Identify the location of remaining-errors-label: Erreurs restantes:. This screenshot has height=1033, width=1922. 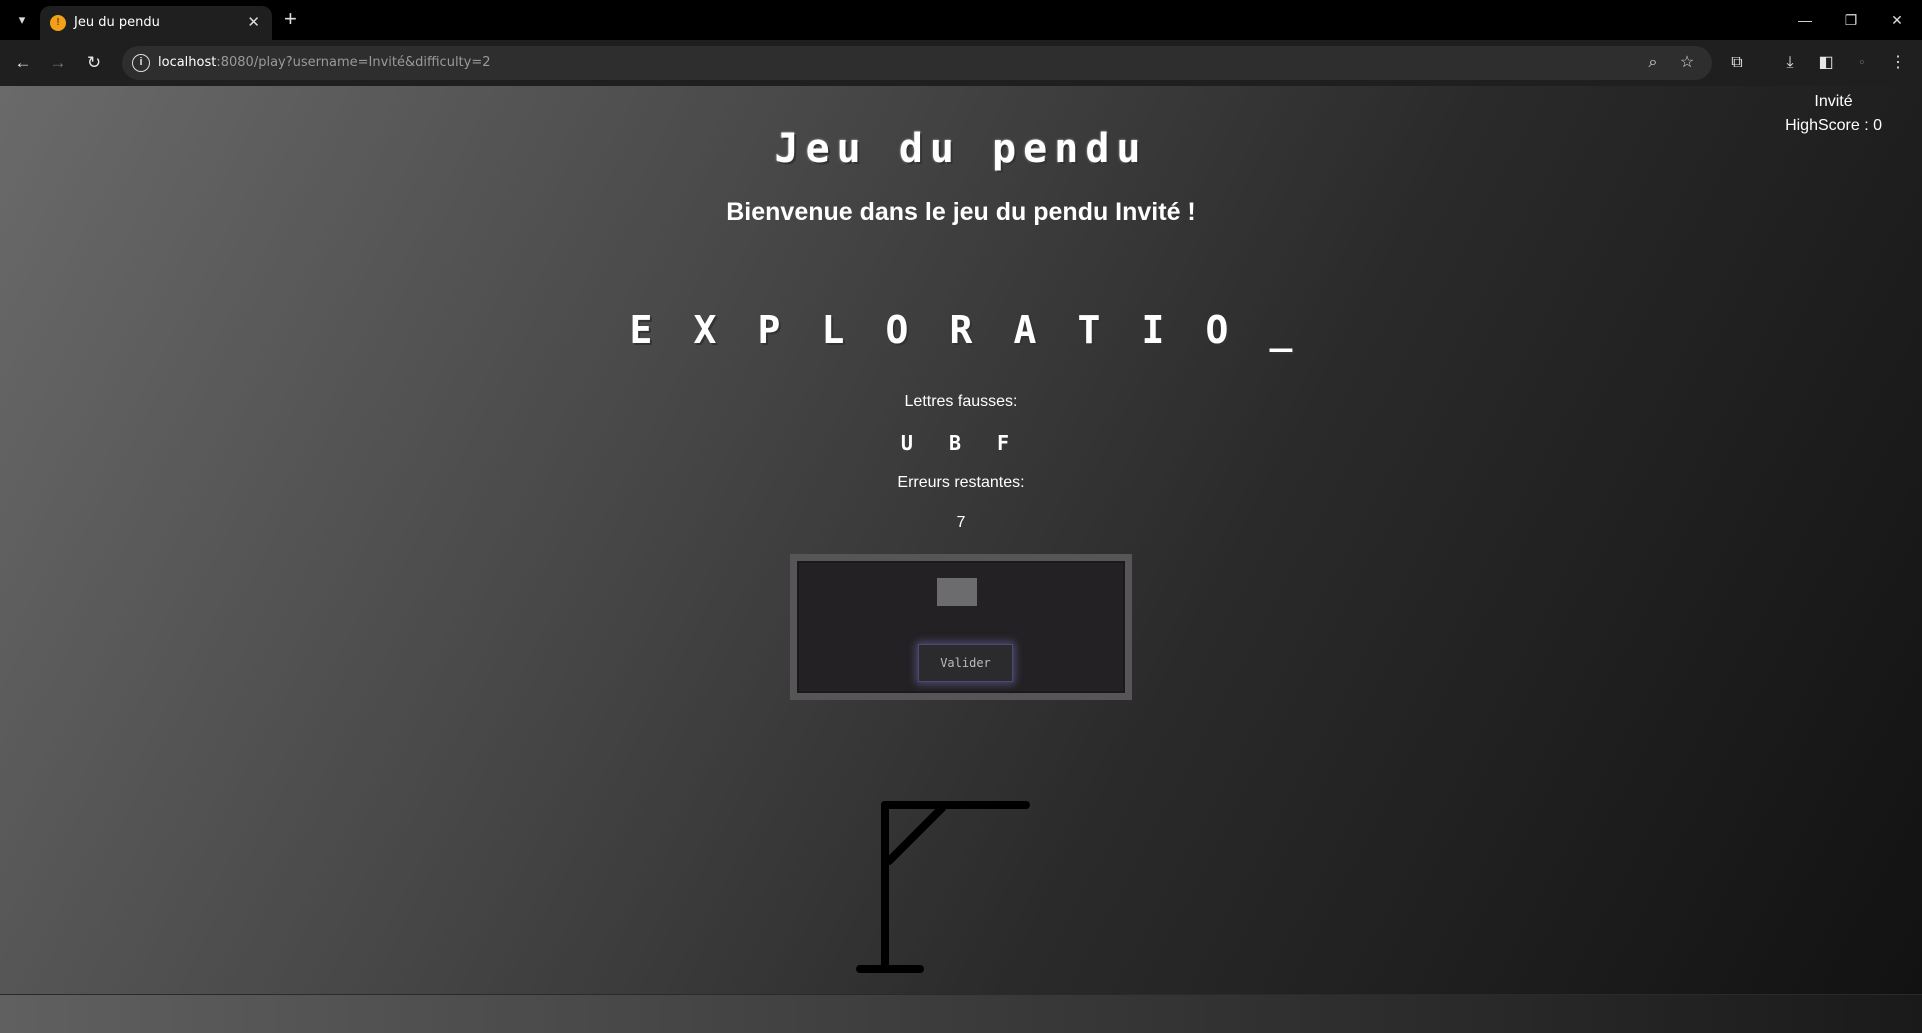
(961, 482).